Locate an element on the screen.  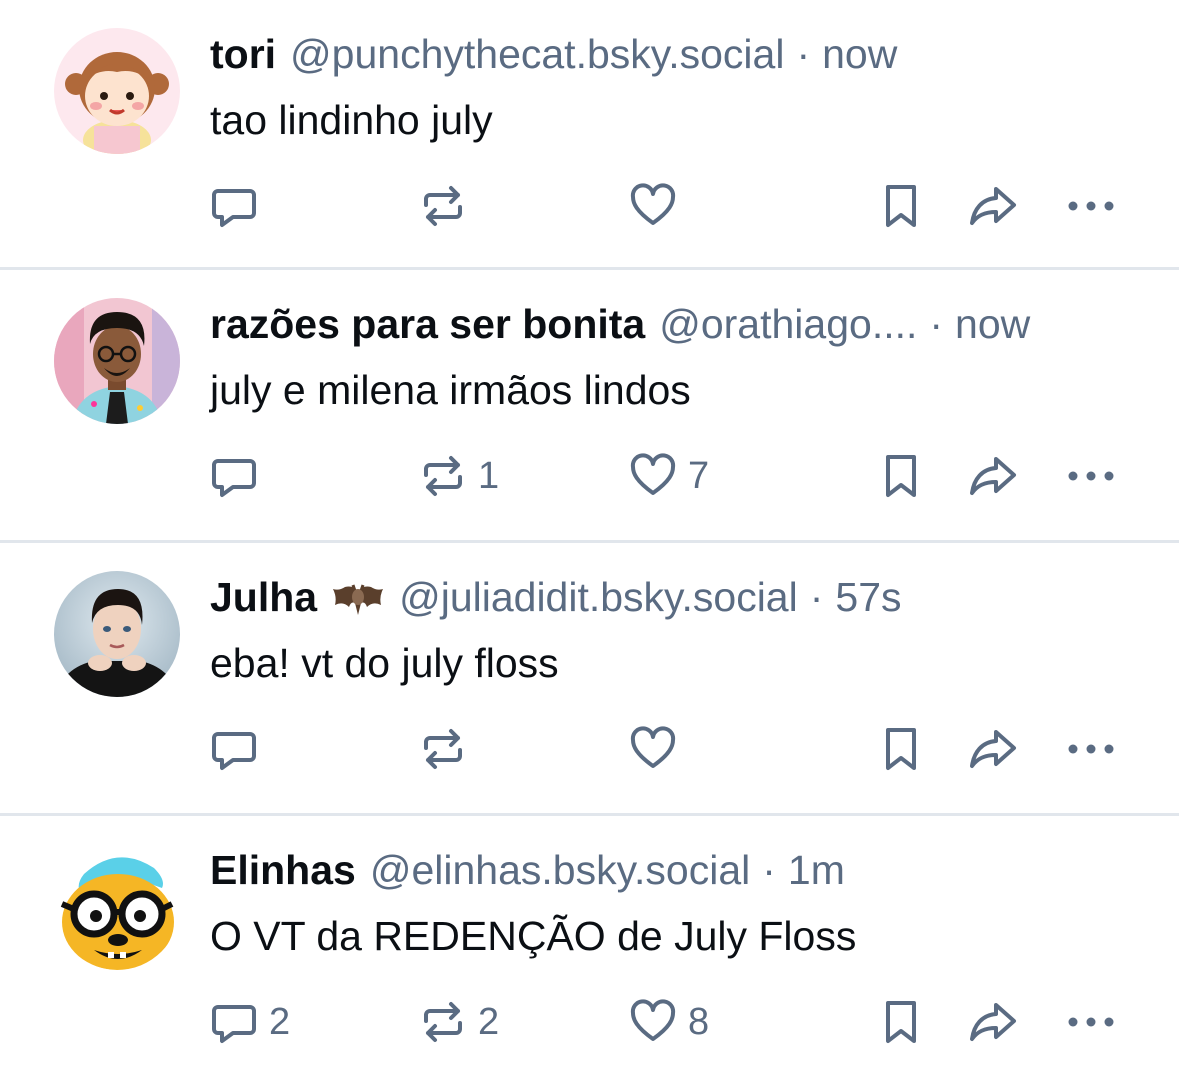
repost-button: 2 is located at coordinates (458, 1022).